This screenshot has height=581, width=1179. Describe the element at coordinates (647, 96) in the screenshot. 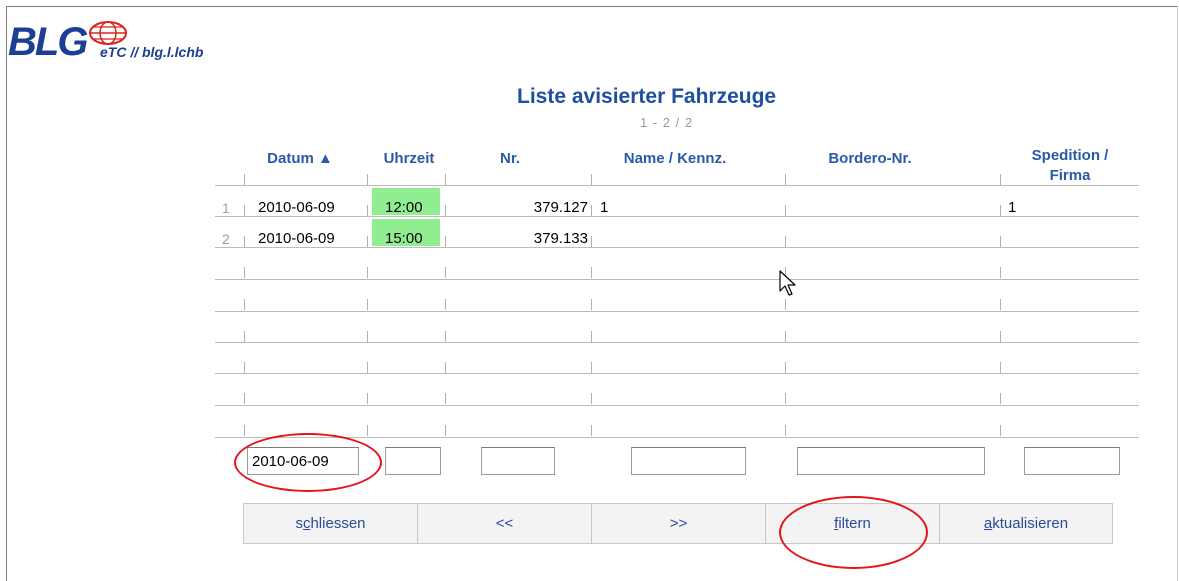

I see `page-title: Liste avisierter Fahrzeuge` at that location.